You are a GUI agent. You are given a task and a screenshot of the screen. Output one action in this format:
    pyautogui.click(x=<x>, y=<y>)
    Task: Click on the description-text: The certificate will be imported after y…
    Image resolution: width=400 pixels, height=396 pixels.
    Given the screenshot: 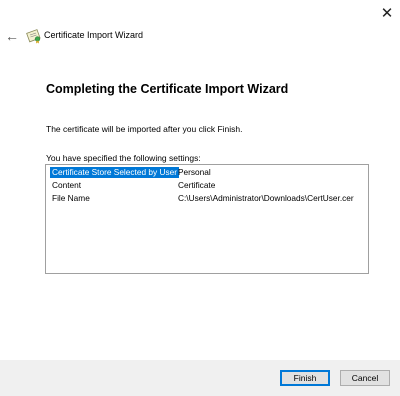 What is the action you would take?
    pyautogui.click(x=144, y=129)
    